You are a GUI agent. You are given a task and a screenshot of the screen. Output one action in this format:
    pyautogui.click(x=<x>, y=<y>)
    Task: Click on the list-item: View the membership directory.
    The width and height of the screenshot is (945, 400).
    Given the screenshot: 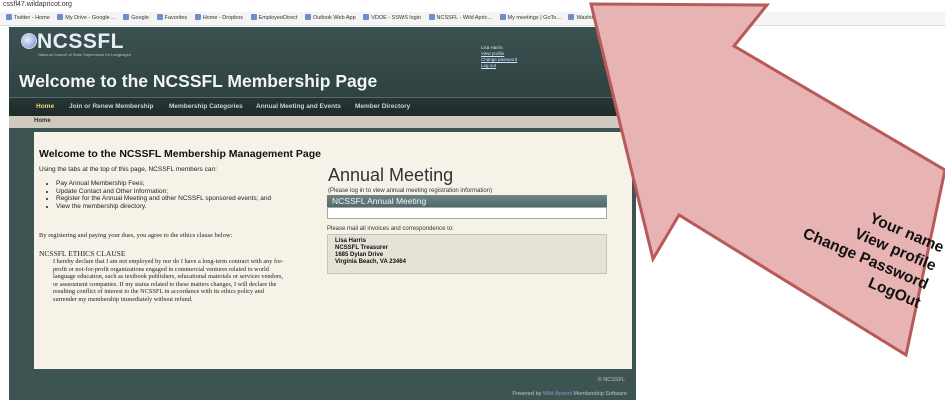 What is the action you would take?
    pyautogui.click(x=163, y=207)
    